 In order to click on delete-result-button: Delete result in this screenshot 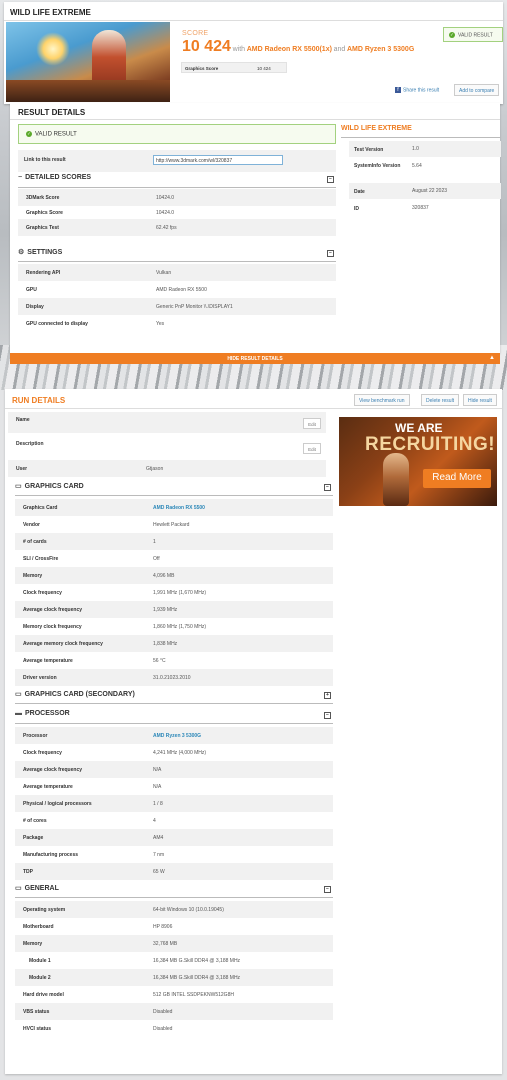, I will do `click(440, 400)`.